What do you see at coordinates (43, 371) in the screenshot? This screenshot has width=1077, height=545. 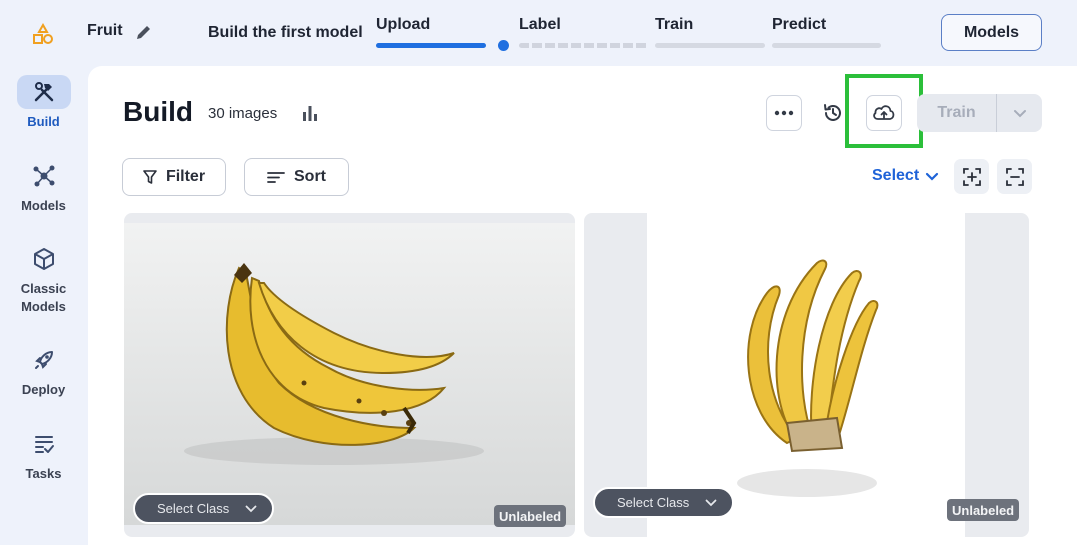 I see `sidebar-item-deploy: Deploy` at bounding box center [43, 371].